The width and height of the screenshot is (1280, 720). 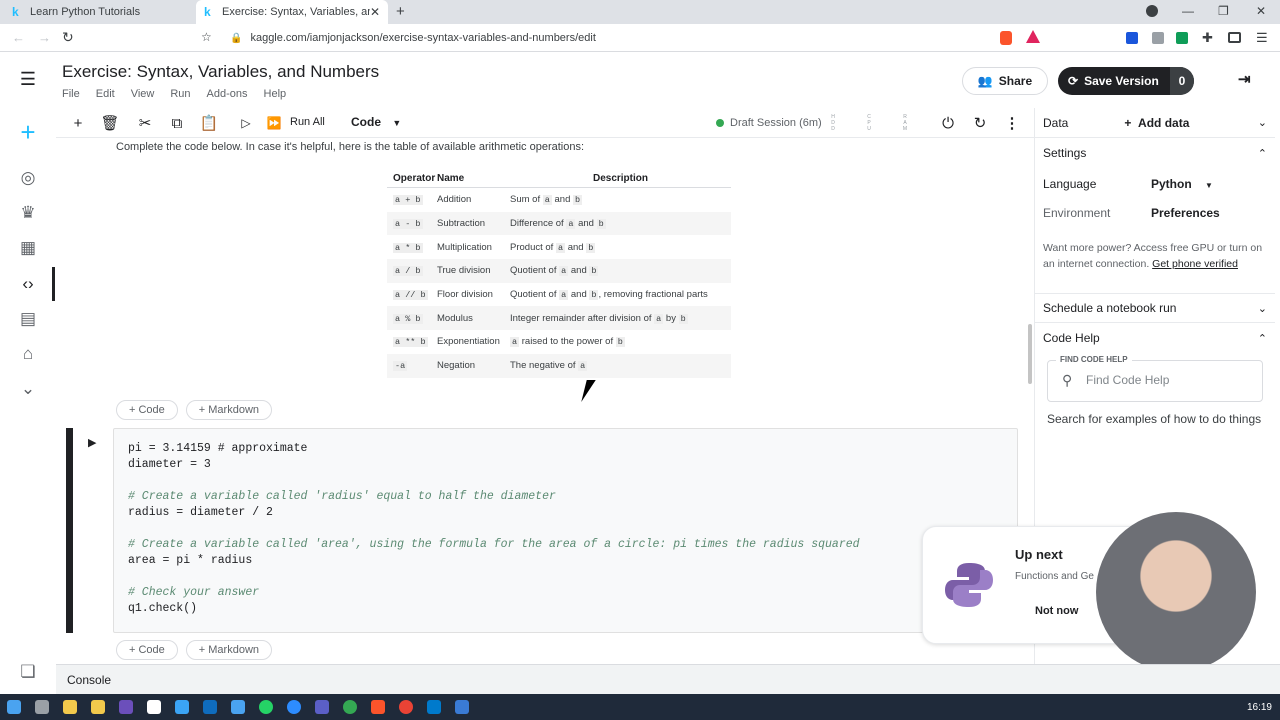 I want to click on back-icon: ←, so click(x=18, y=37).